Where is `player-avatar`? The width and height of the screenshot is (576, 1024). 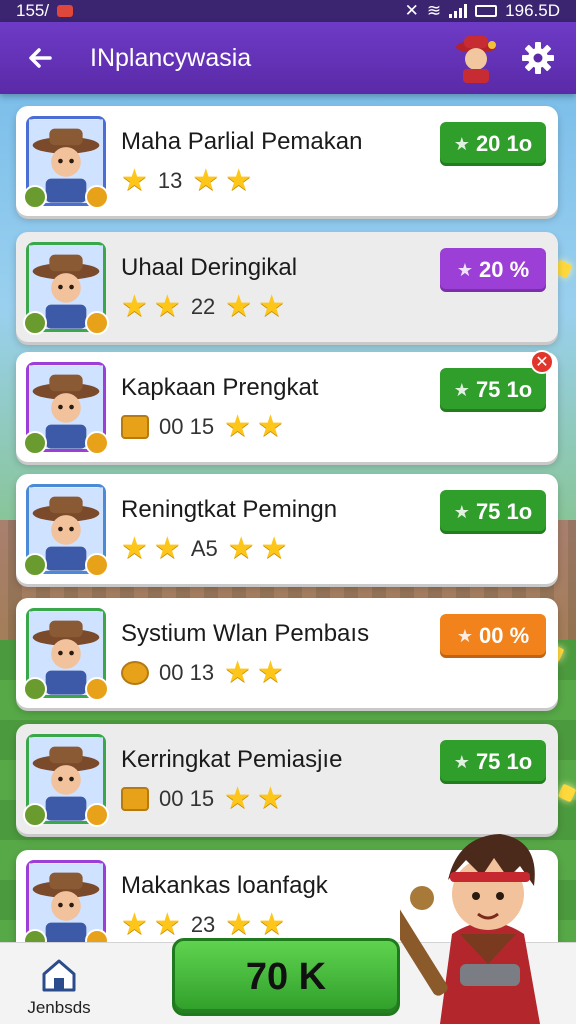 player-avatar is located at coordinates (476, 58).